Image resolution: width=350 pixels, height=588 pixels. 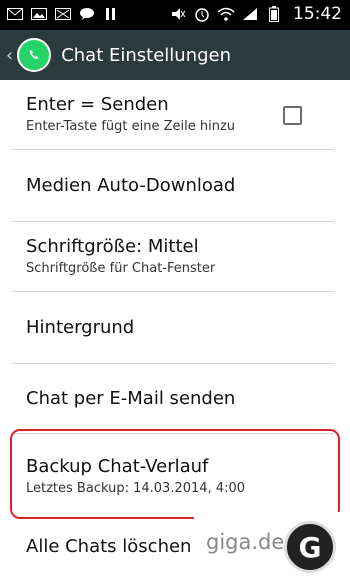 What do you see at coordinates (111, 14) in the screenshot?
I see `pause-icon` at bounding box center [111, 14].